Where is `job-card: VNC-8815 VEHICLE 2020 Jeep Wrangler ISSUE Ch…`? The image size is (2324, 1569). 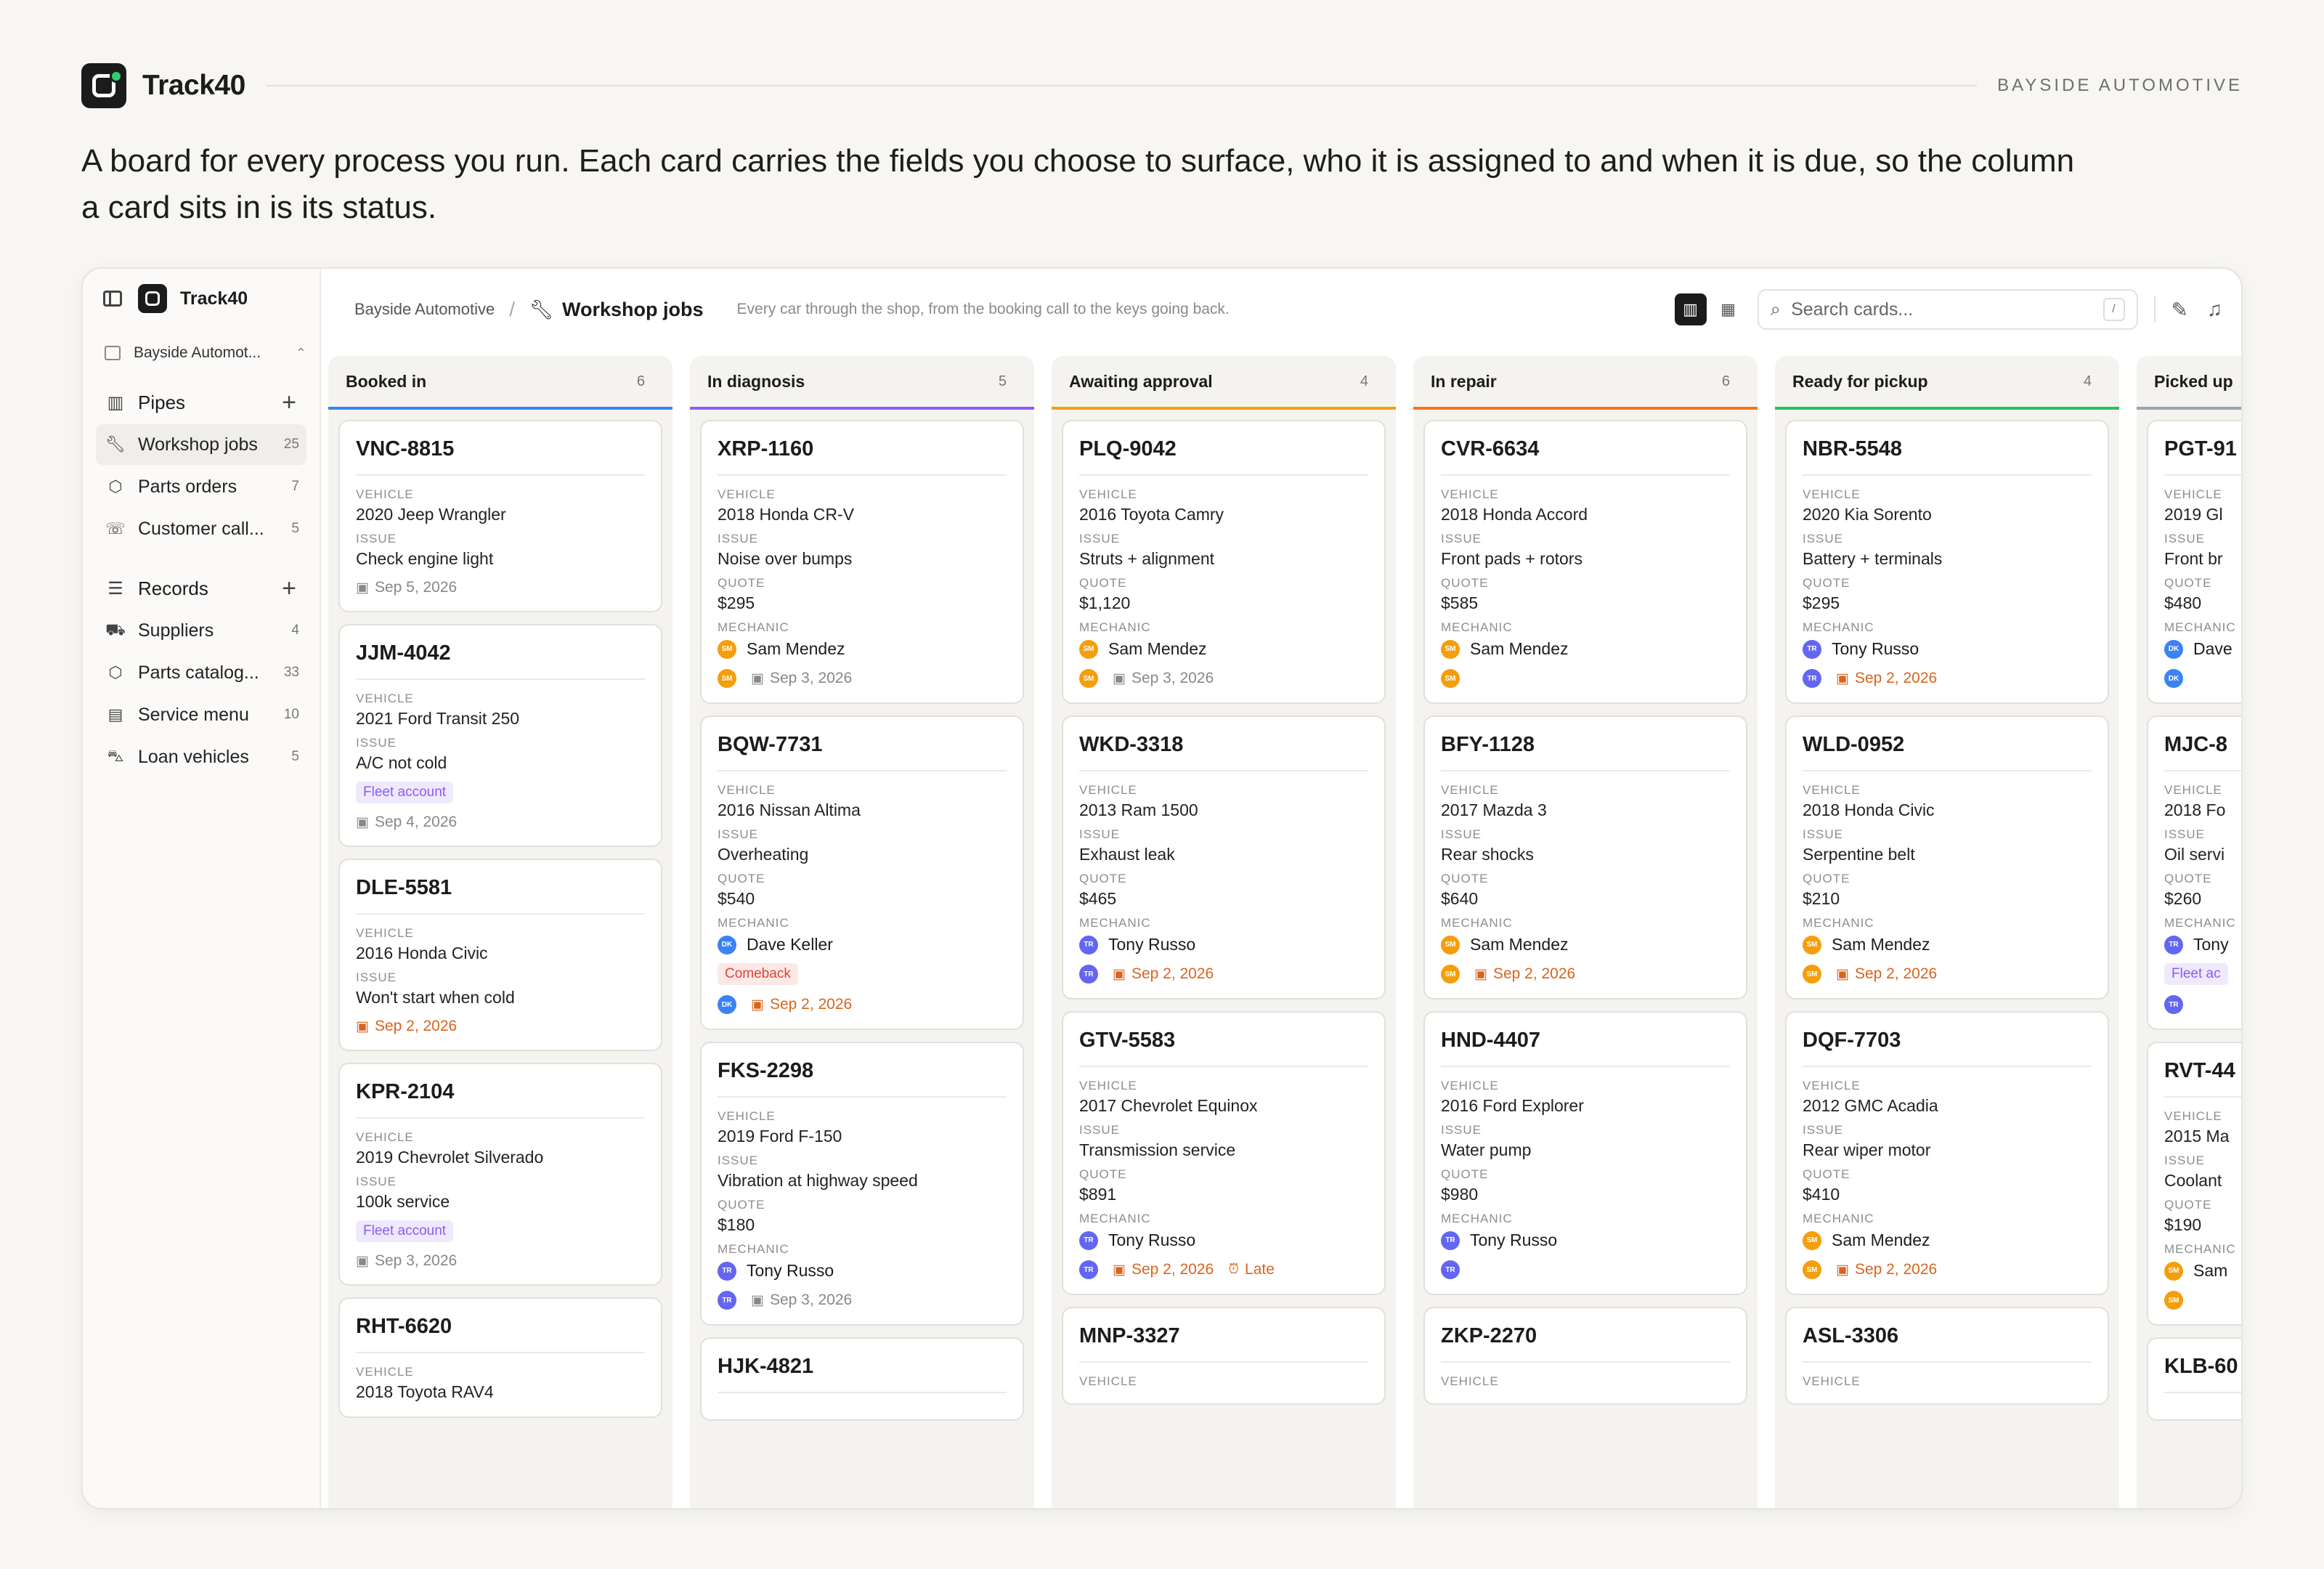 job-card: VNC-8815 VEHICLE 2020 Jeep Wrangler ISSUE Ch… is located at coordinates (500, 516).